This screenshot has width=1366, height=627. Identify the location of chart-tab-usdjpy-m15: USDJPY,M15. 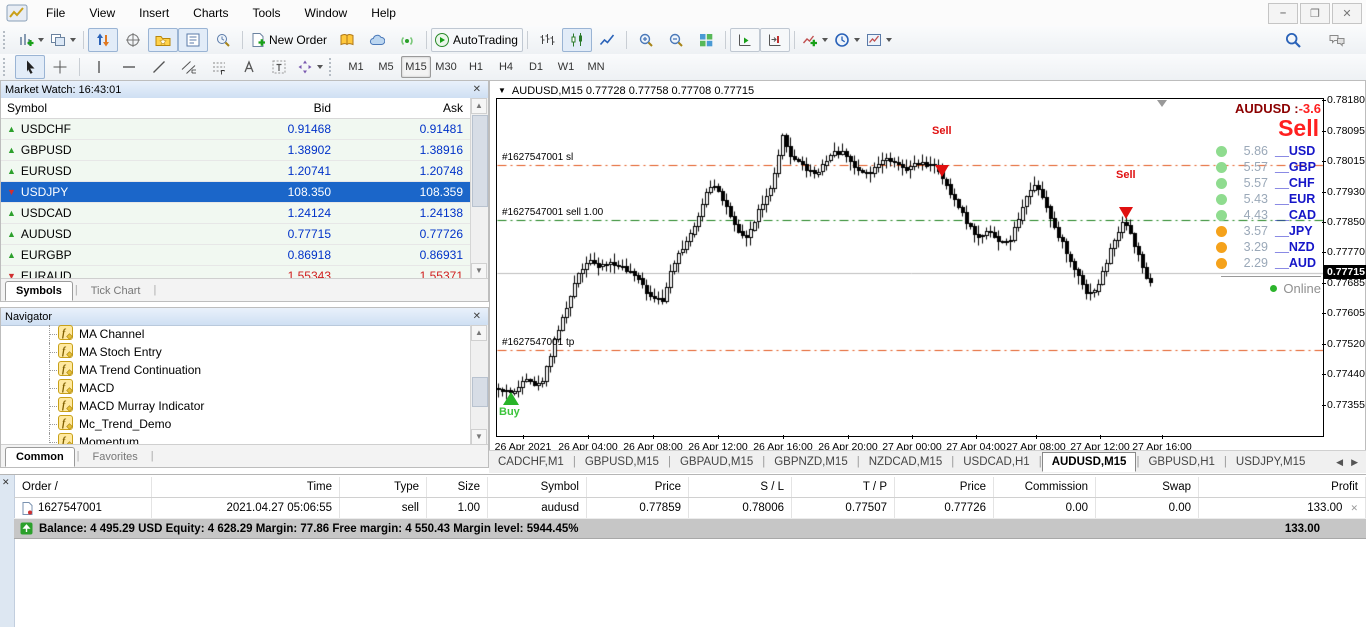
(1270, 462).